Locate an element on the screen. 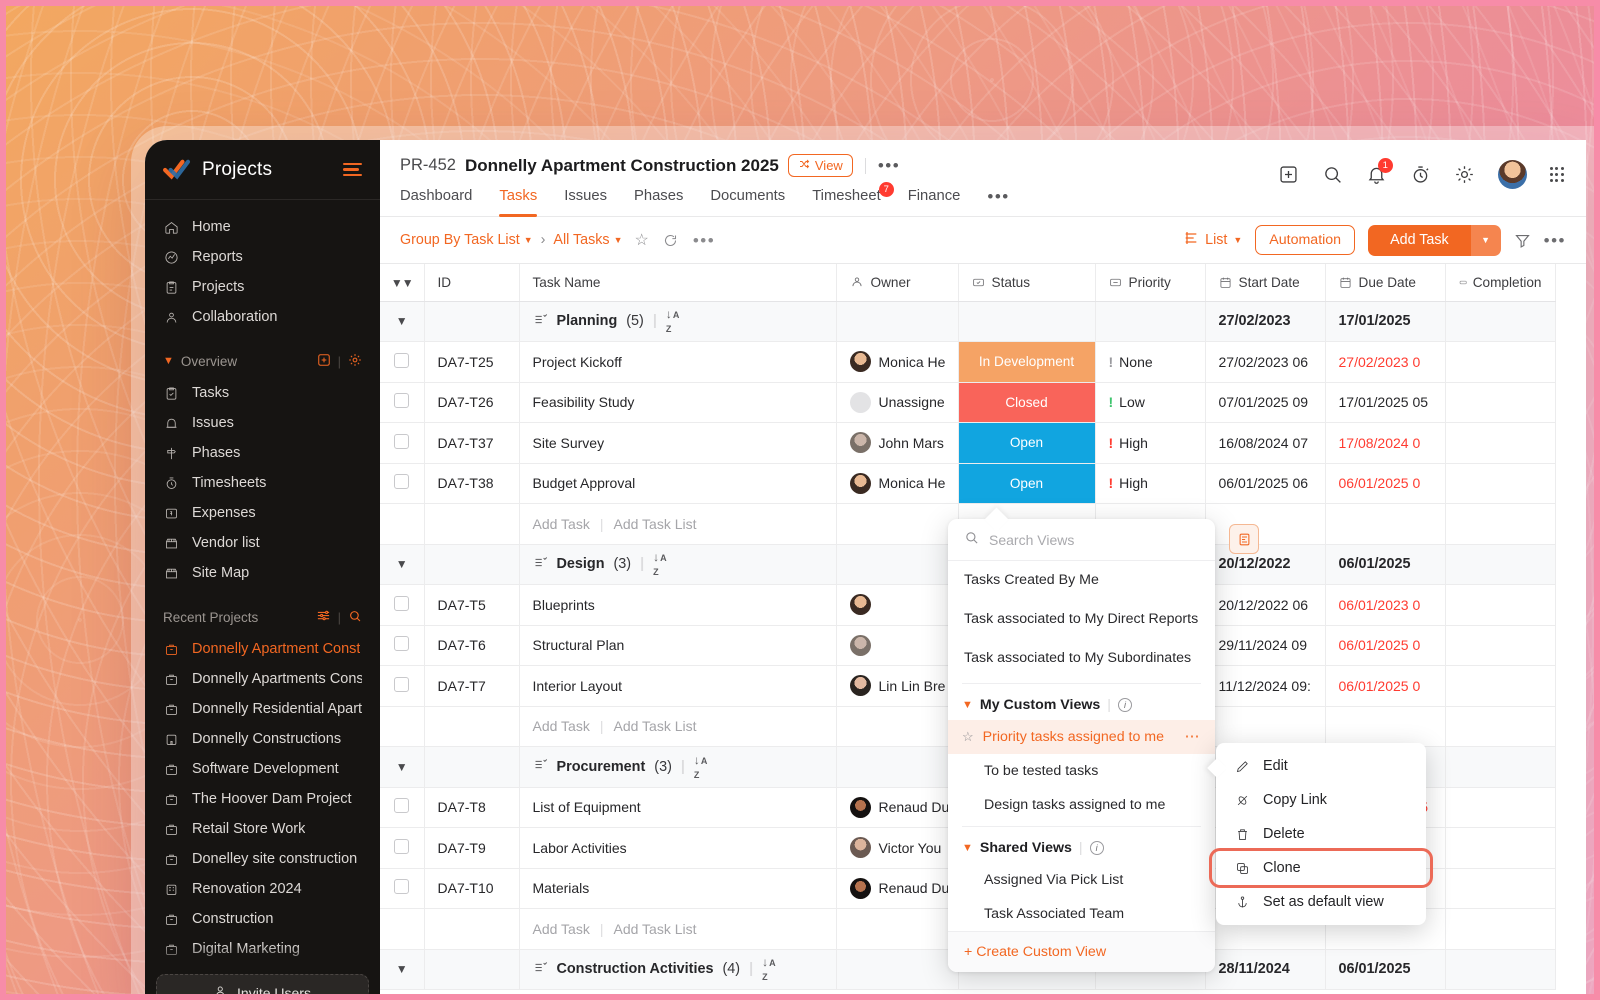 The height and width of the screenshot is (1000, 1600). sidebar-item-tasks: Tasks is located at coordinates (262, 393).